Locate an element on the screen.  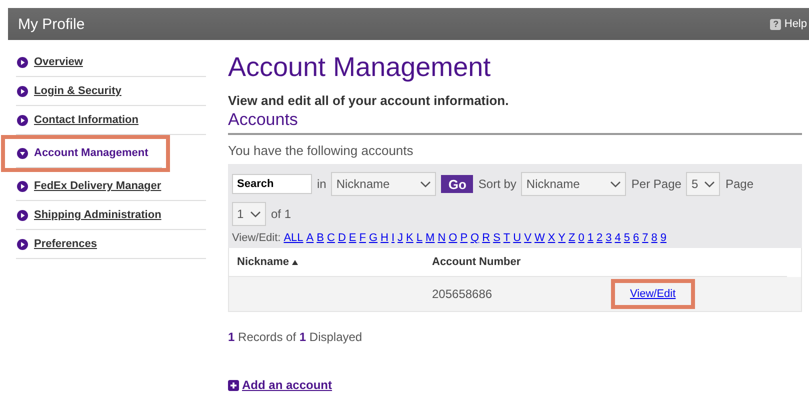
go-button: Go is located at coordinates (457, 184).